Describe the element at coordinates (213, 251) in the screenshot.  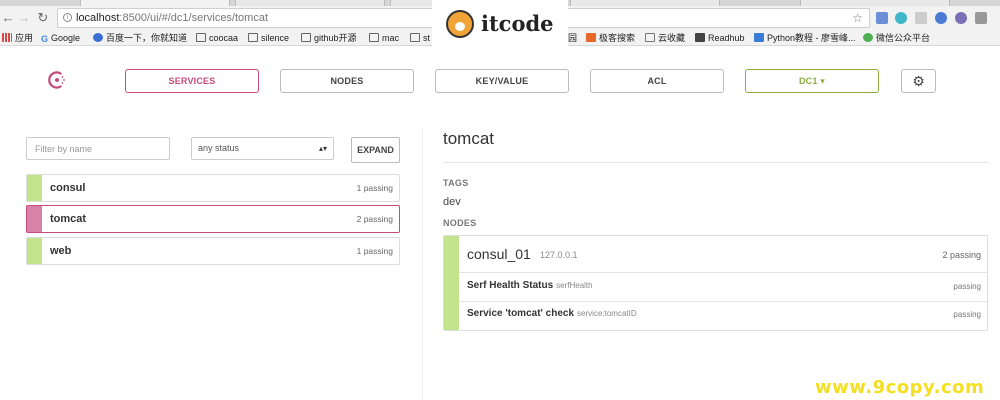
I see `service-row-web: web 1 passing` at that location.